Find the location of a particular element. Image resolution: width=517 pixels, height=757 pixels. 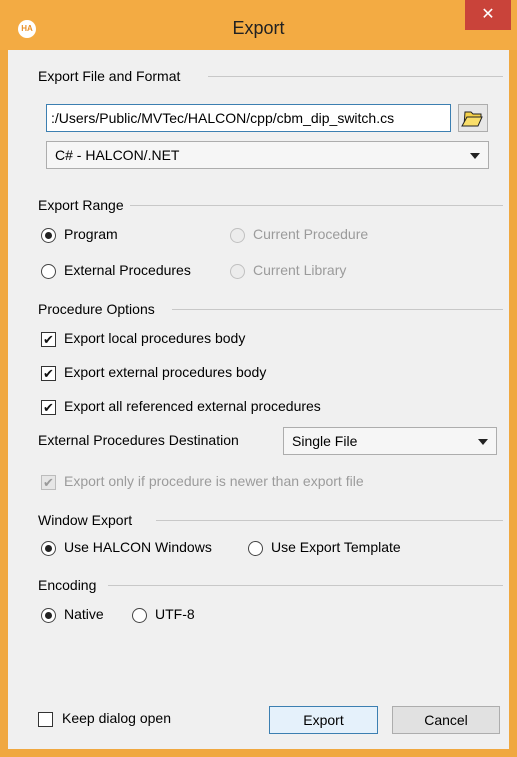

format-select-value: C# - HALCON/.NET is located at coordinates (117, 155).